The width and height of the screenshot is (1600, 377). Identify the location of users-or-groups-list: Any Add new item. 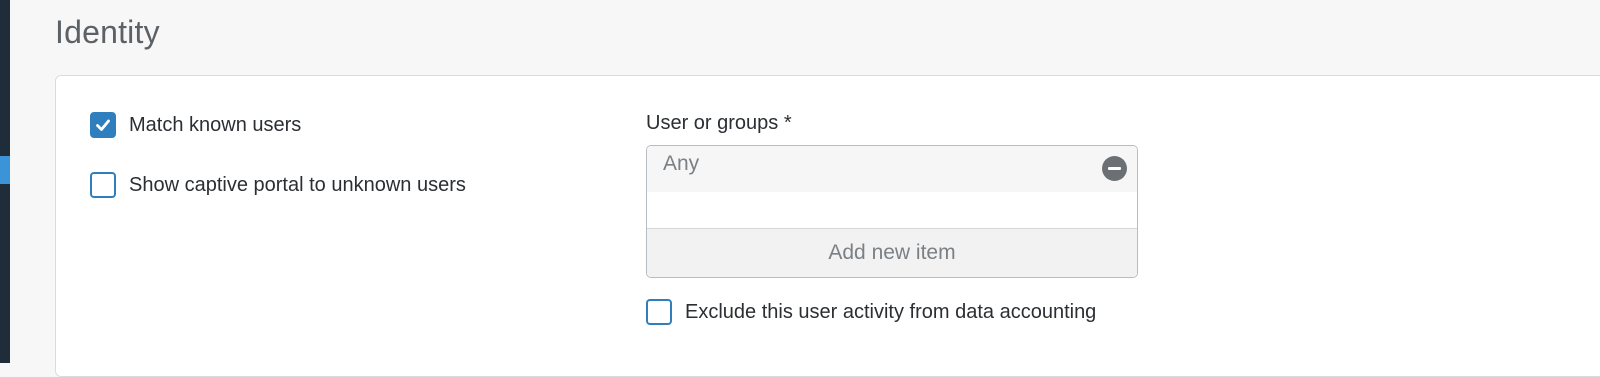
(892, 211).